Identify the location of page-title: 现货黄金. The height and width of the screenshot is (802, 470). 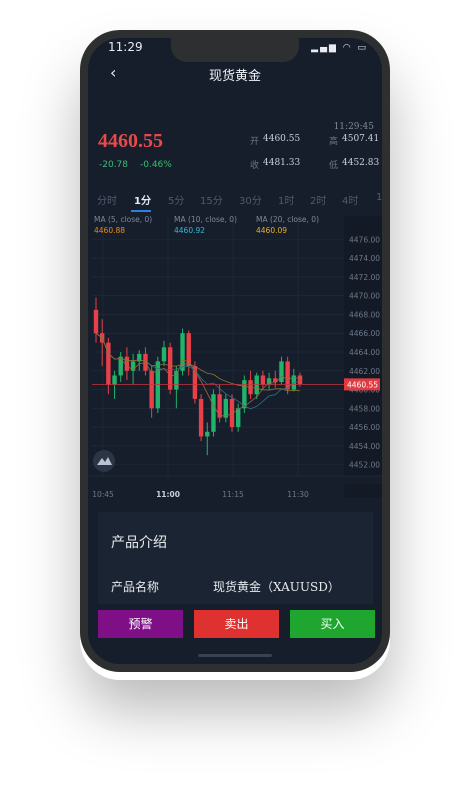
(234, 76).